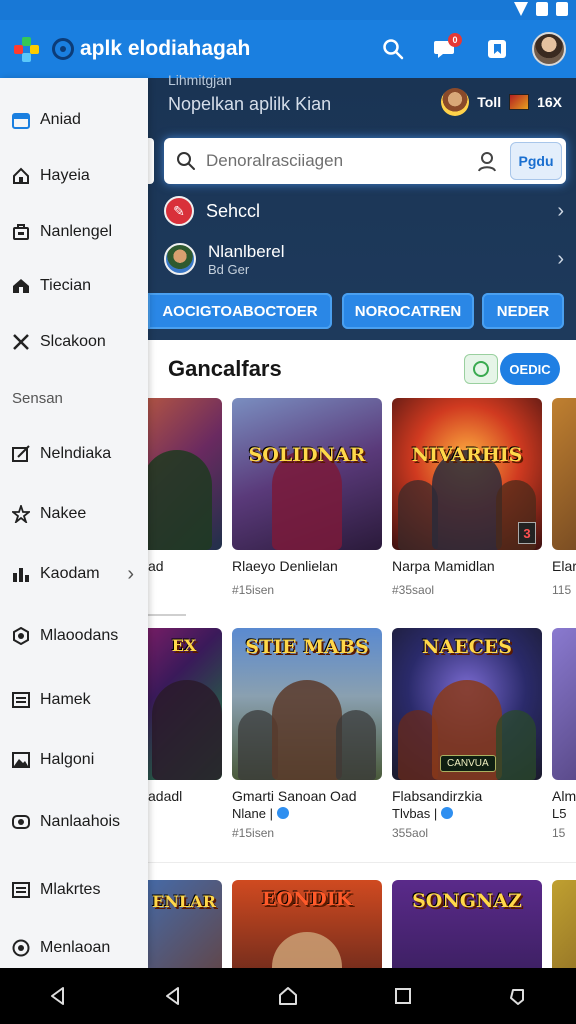 The height and width of the screenshot is (1024, 576). I want to click on drawer-item-10: Hamek, so click(74, 700).